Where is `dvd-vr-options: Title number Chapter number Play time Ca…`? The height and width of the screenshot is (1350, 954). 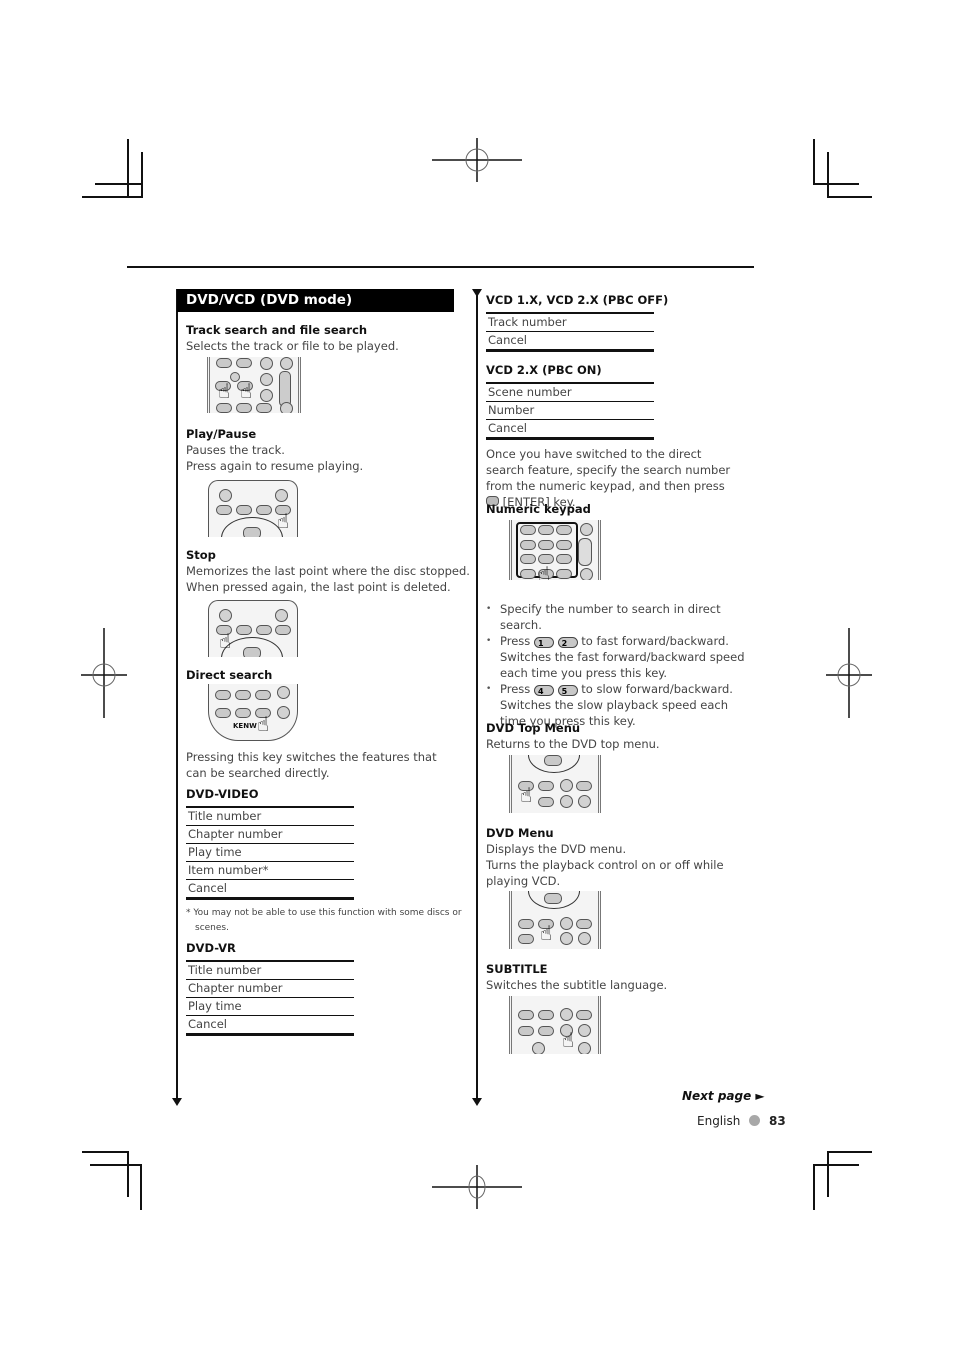
dvd-vr-options: Title number Chapter number Play time Ca… is located at coordinates (270, 998).